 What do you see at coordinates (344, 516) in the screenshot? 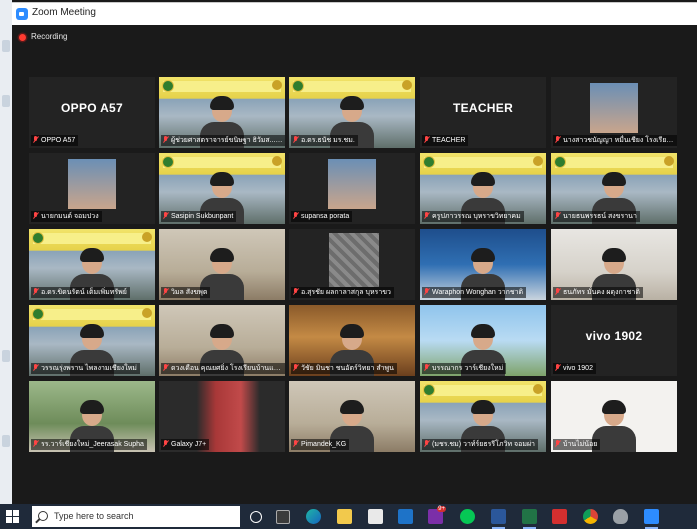
I see `file-explorer-icon` at bounding box center [344, 516].